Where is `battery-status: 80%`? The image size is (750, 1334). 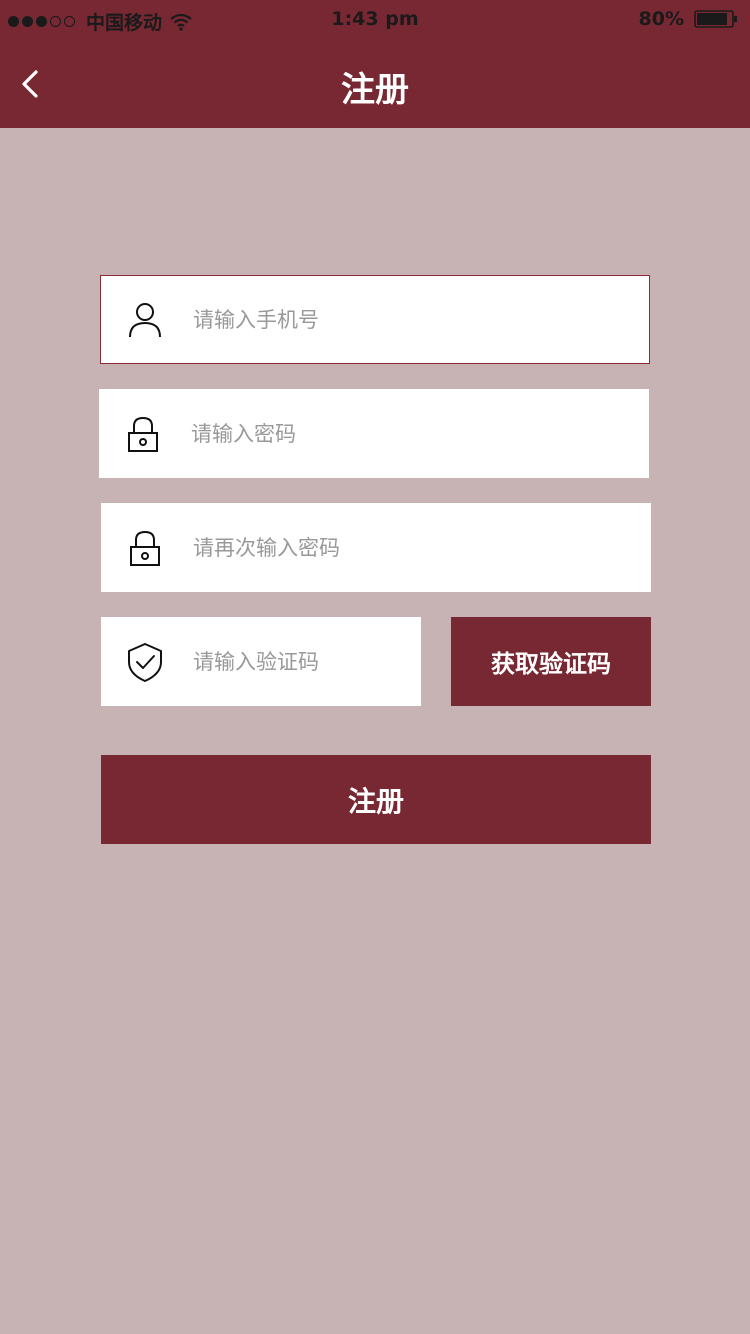 battery-status: 80% is located at coordinates (688, 19).